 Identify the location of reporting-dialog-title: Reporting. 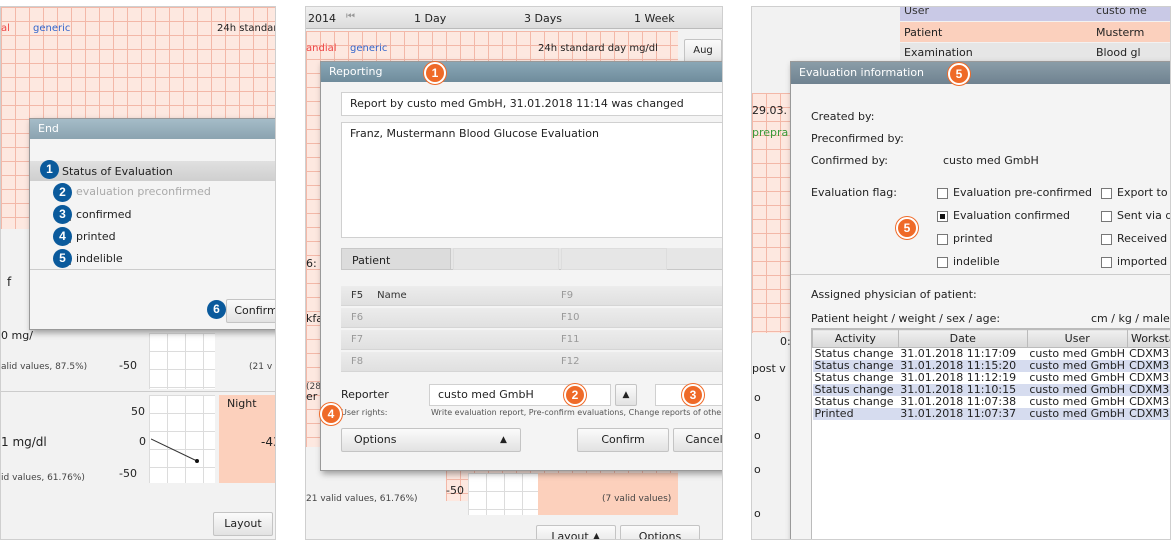
(521, 72).